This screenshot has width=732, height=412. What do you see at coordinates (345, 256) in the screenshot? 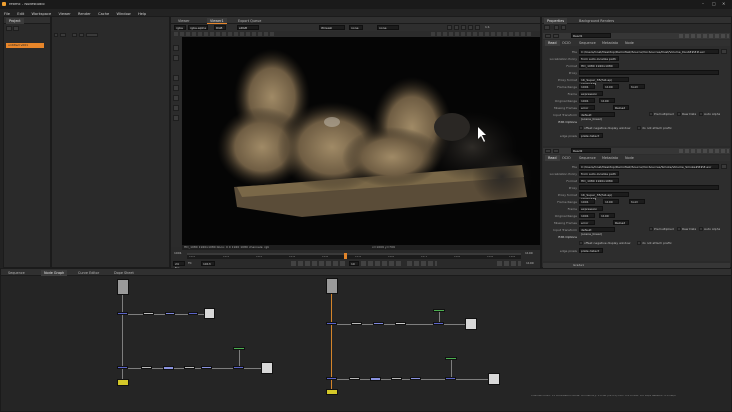
I see `playhead` at bounding box center [345, 256].